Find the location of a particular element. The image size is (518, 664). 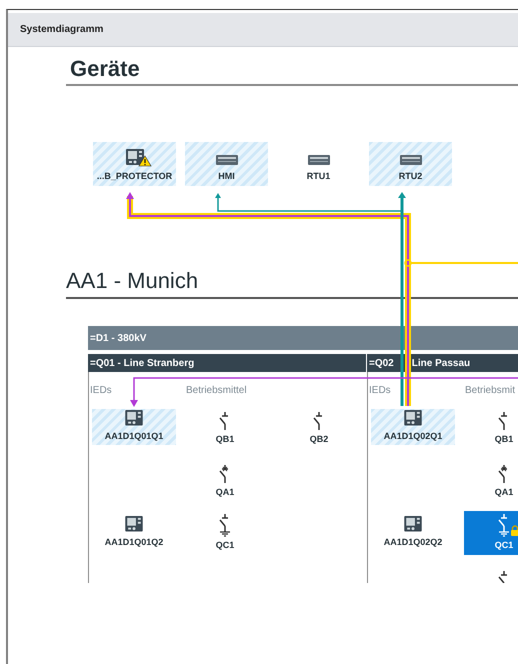

warning-icon is located at coordinates (145, 161).